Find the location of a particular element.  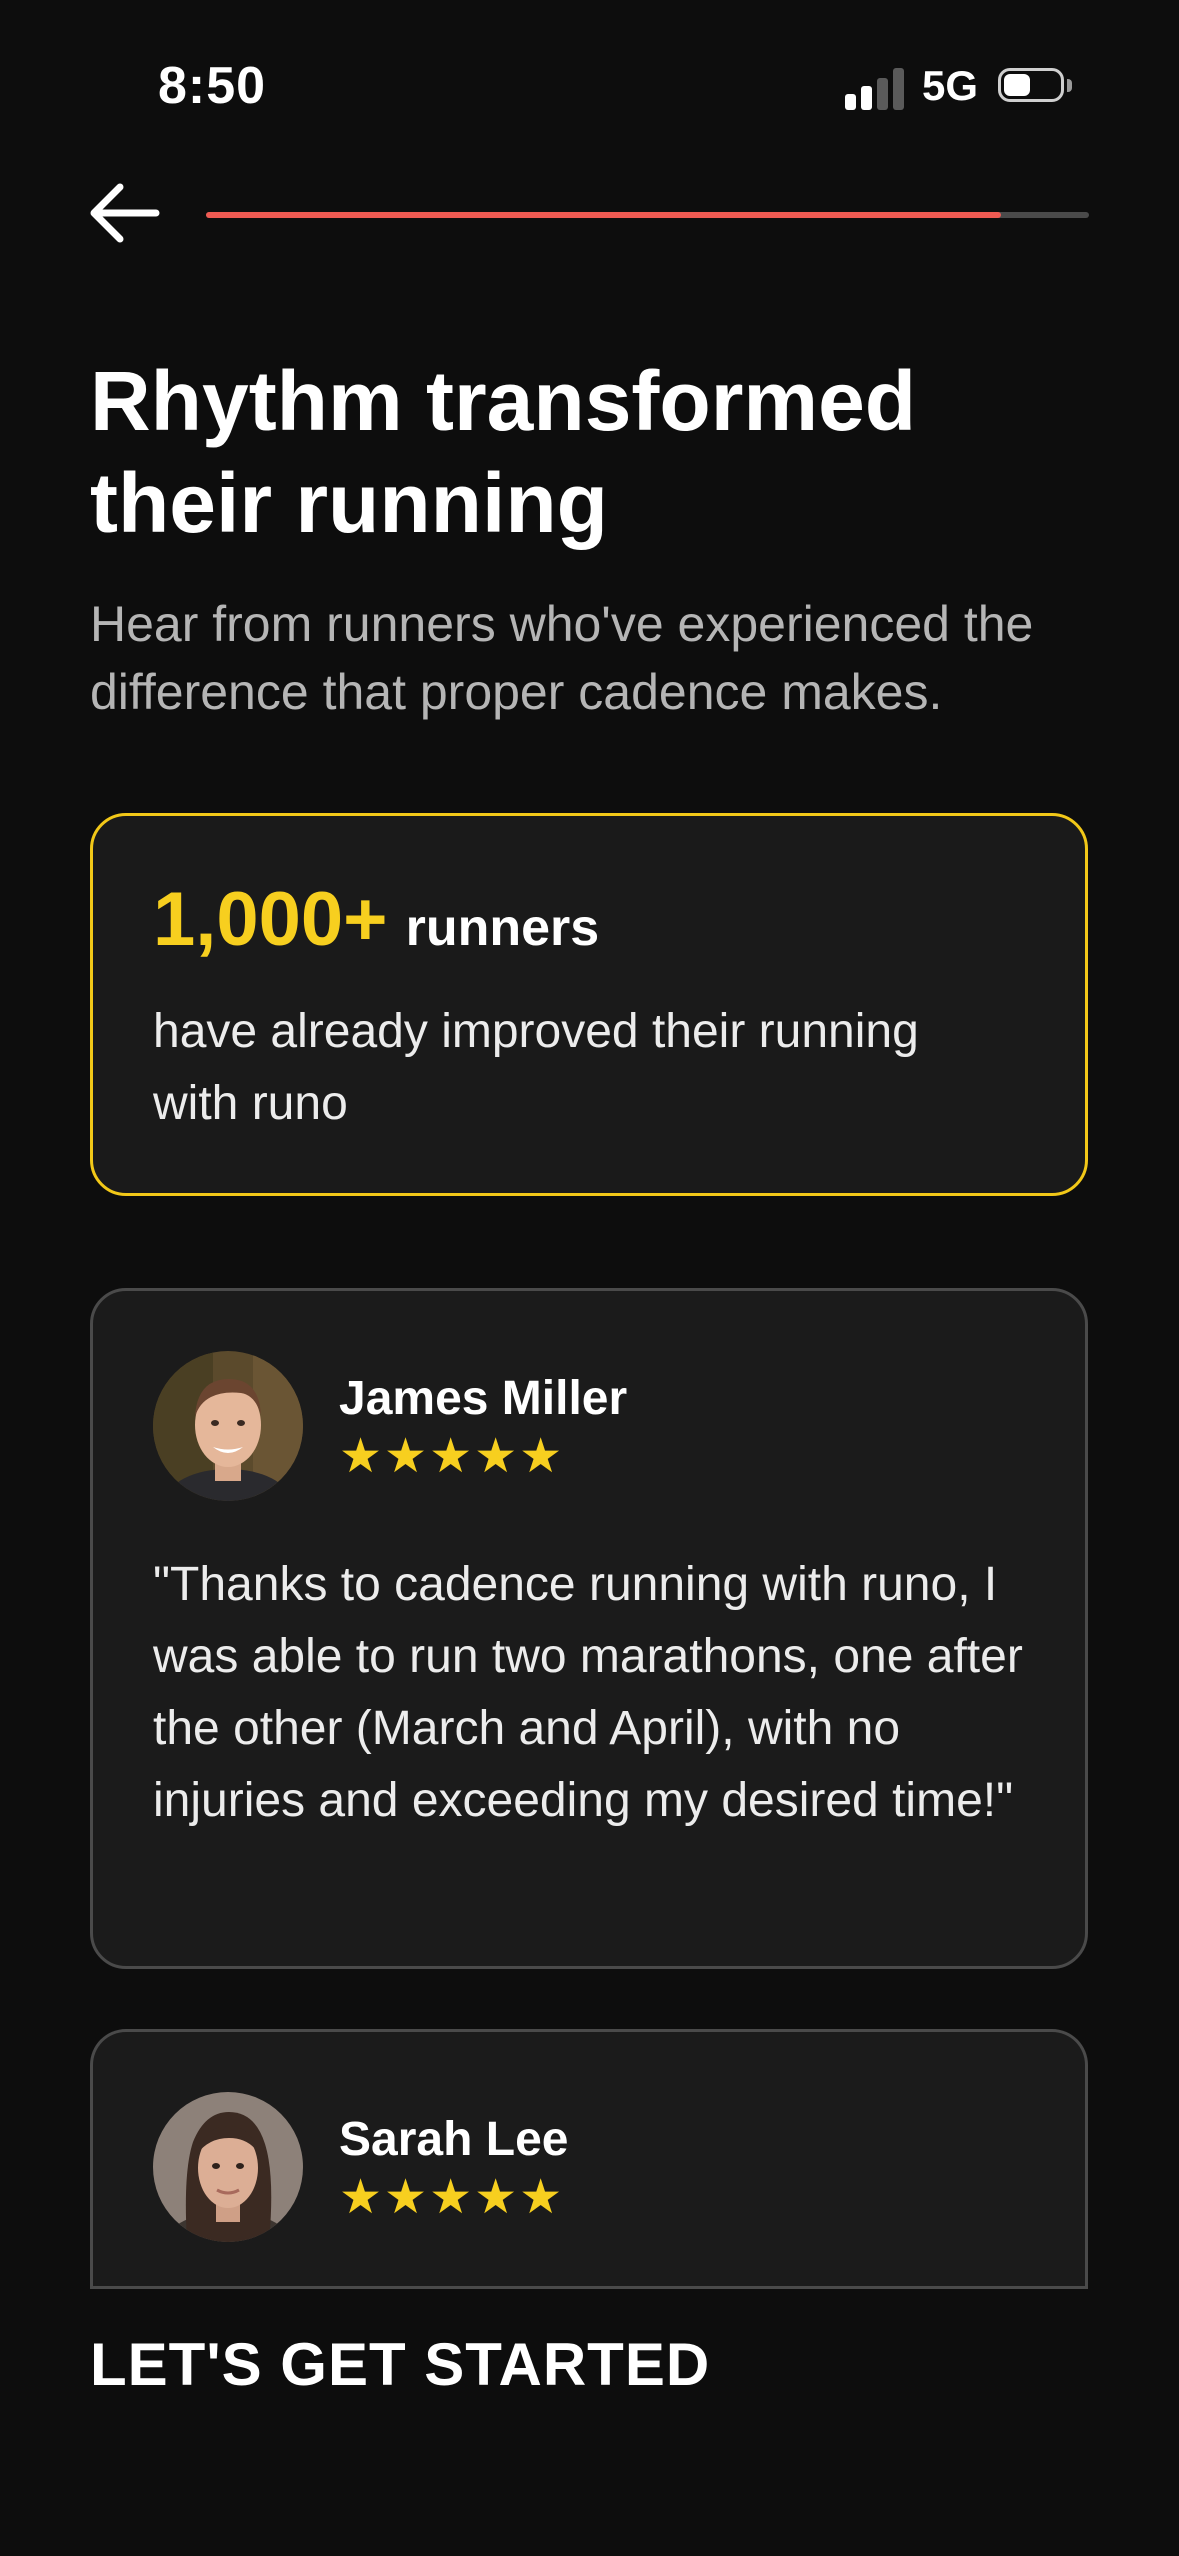

progress-fill is located at coordinates (603, 215).